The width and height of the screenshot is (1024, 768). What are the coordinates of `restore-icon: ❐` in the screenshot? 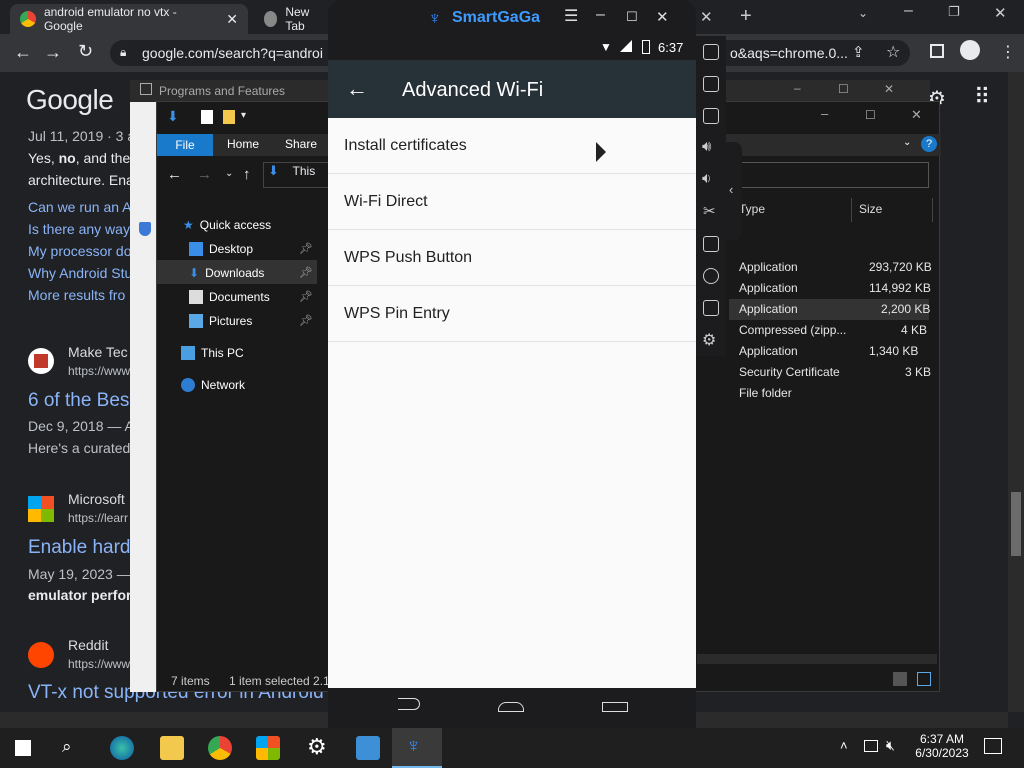 It's located at (954, 12).